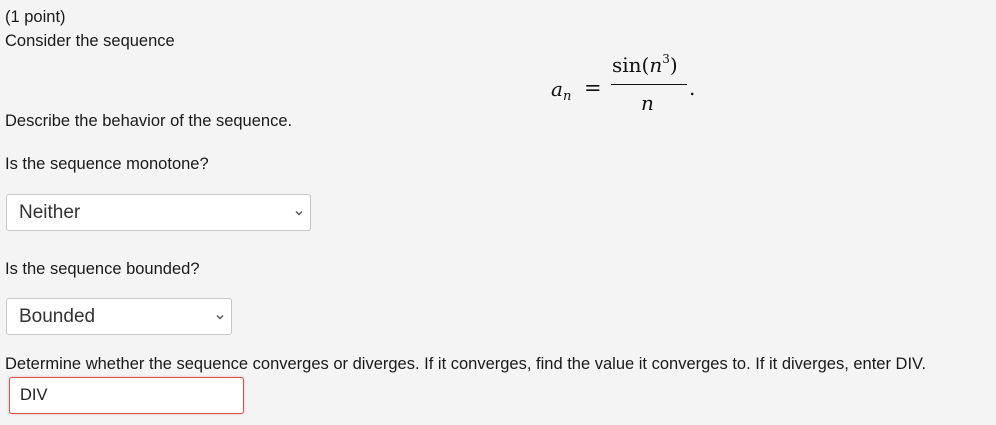 Image resolution: width=996 pixels, height=425 pixels. Describe the element at coordinates (692, 88) in the screenshot. I see `formula-period: .` at that location.